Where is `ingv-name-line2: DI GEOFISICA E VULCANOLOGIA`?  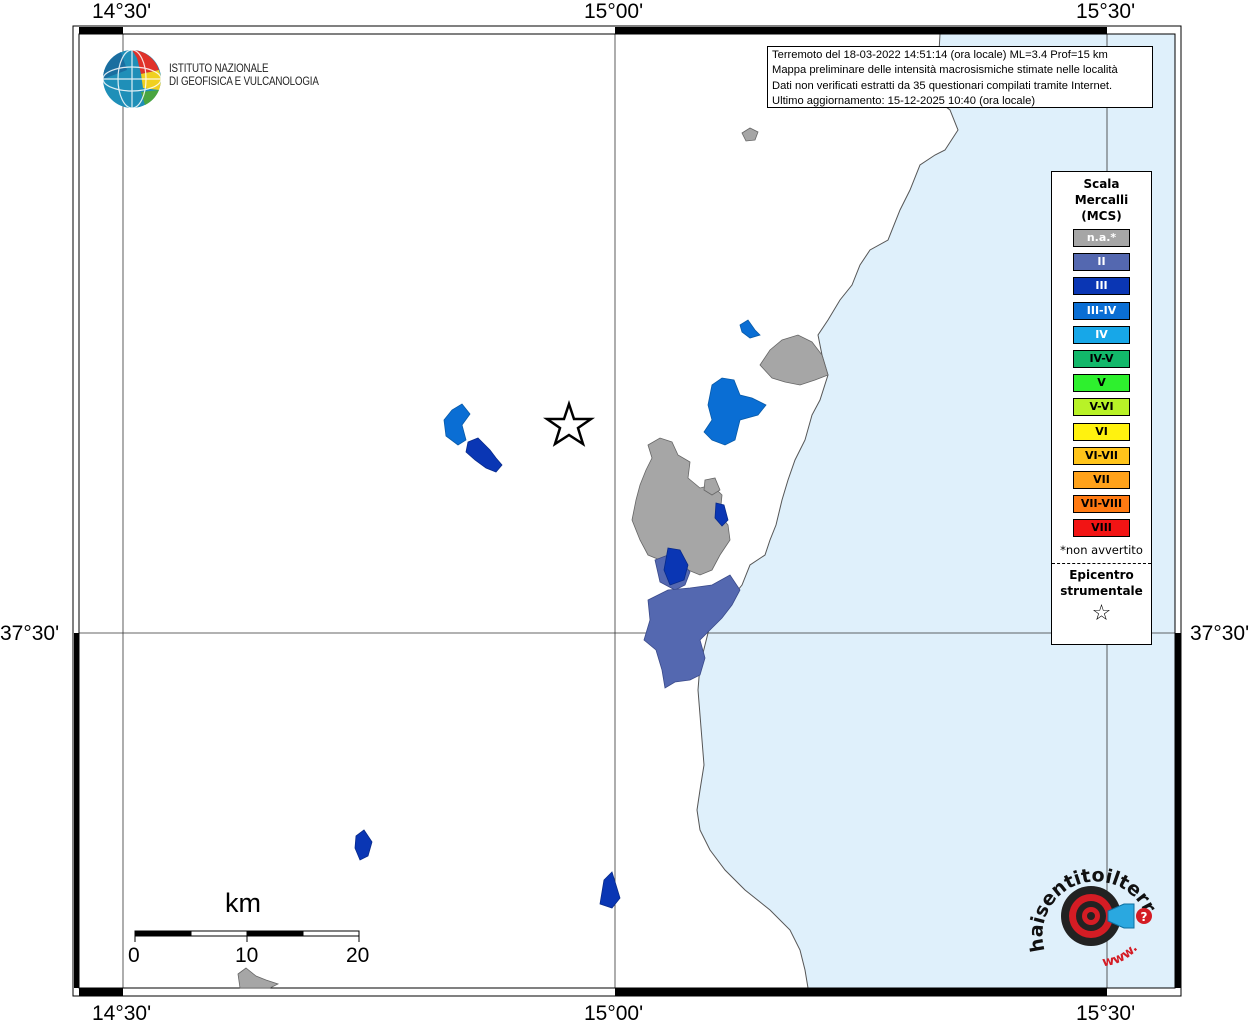
ingv-name-line2: DI GEOFISICA E VULCANOLOGIA is located at coordinates (244, 82).